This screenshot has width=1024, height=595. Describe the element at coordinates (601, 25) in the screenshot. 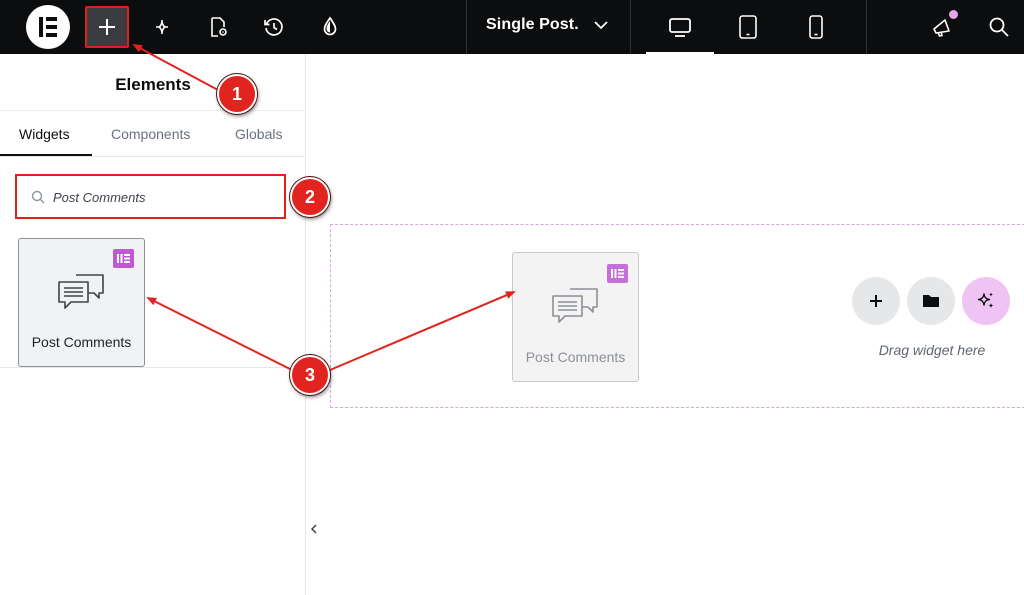

I see `chevron-down-icon` at that location.